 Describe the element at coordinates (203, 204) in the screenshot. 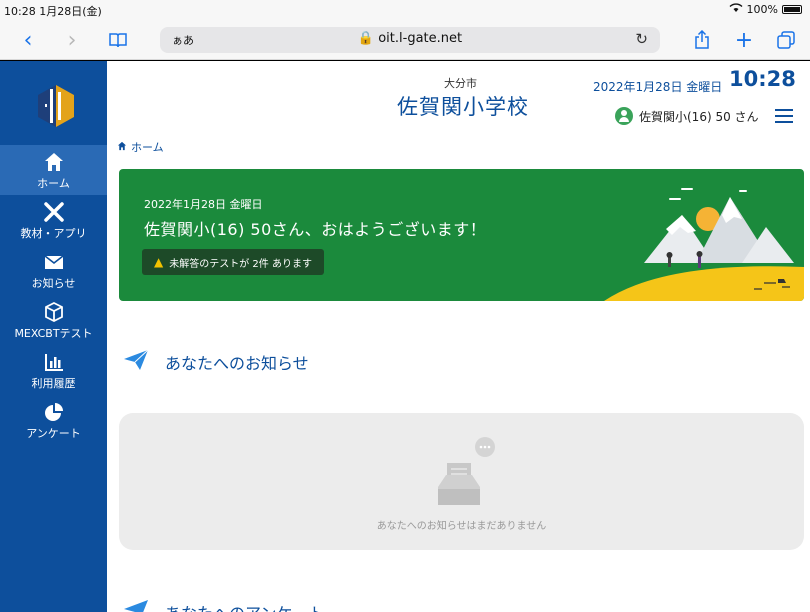

I see `banner-date: 2022年1月28日 金曜日` at that location.